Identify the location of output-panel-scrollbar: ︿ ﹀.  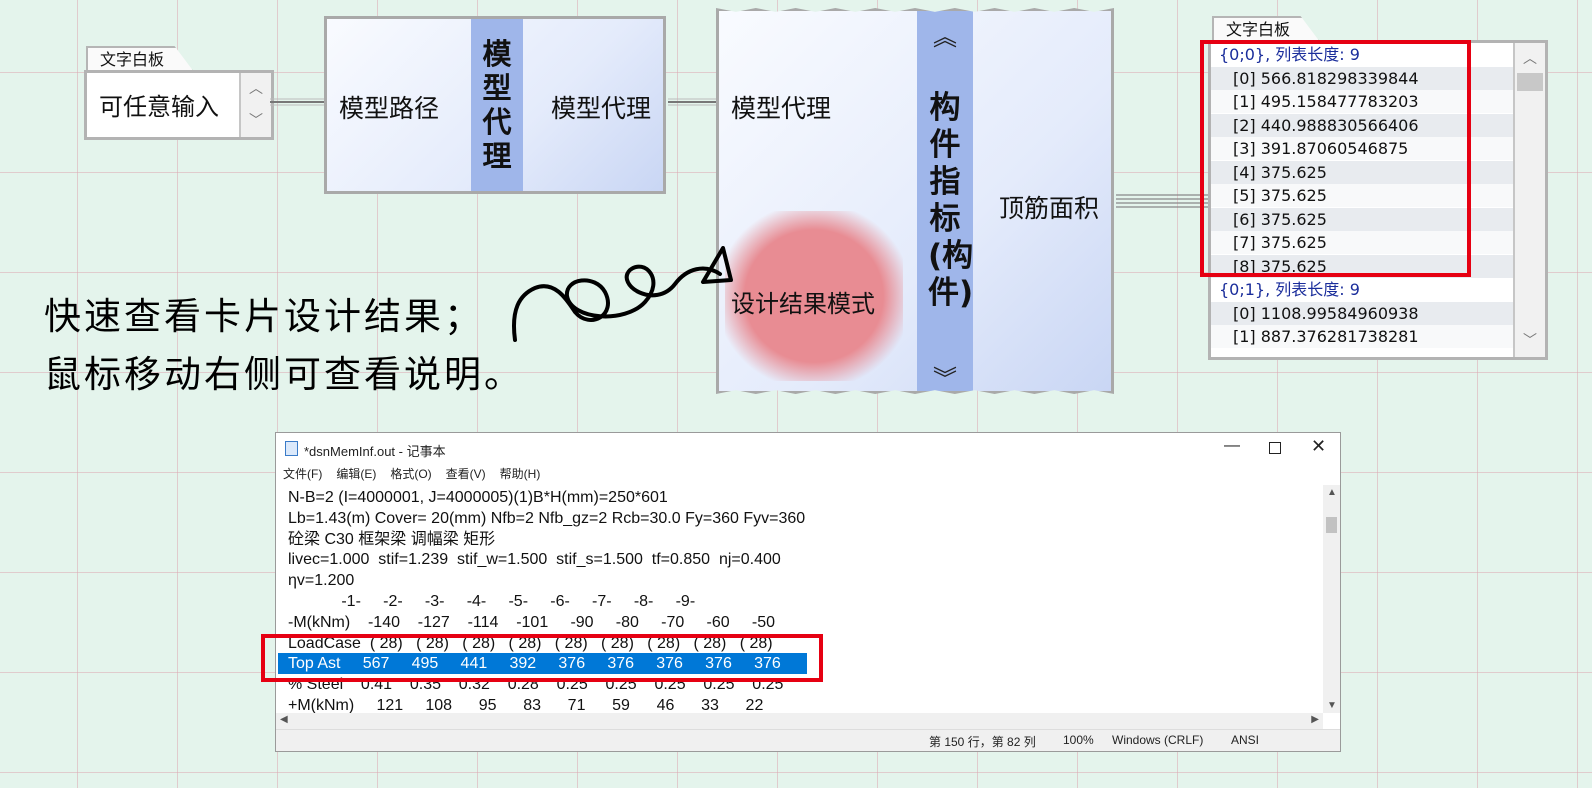
(1529, 200).